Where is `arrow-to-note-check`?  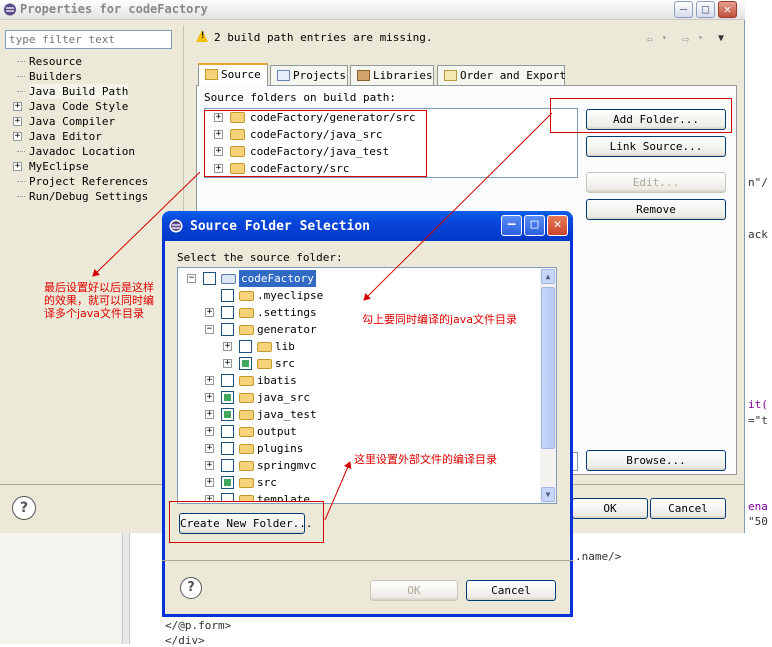
arrow-to-note-check is located at coordinates (458, 206).